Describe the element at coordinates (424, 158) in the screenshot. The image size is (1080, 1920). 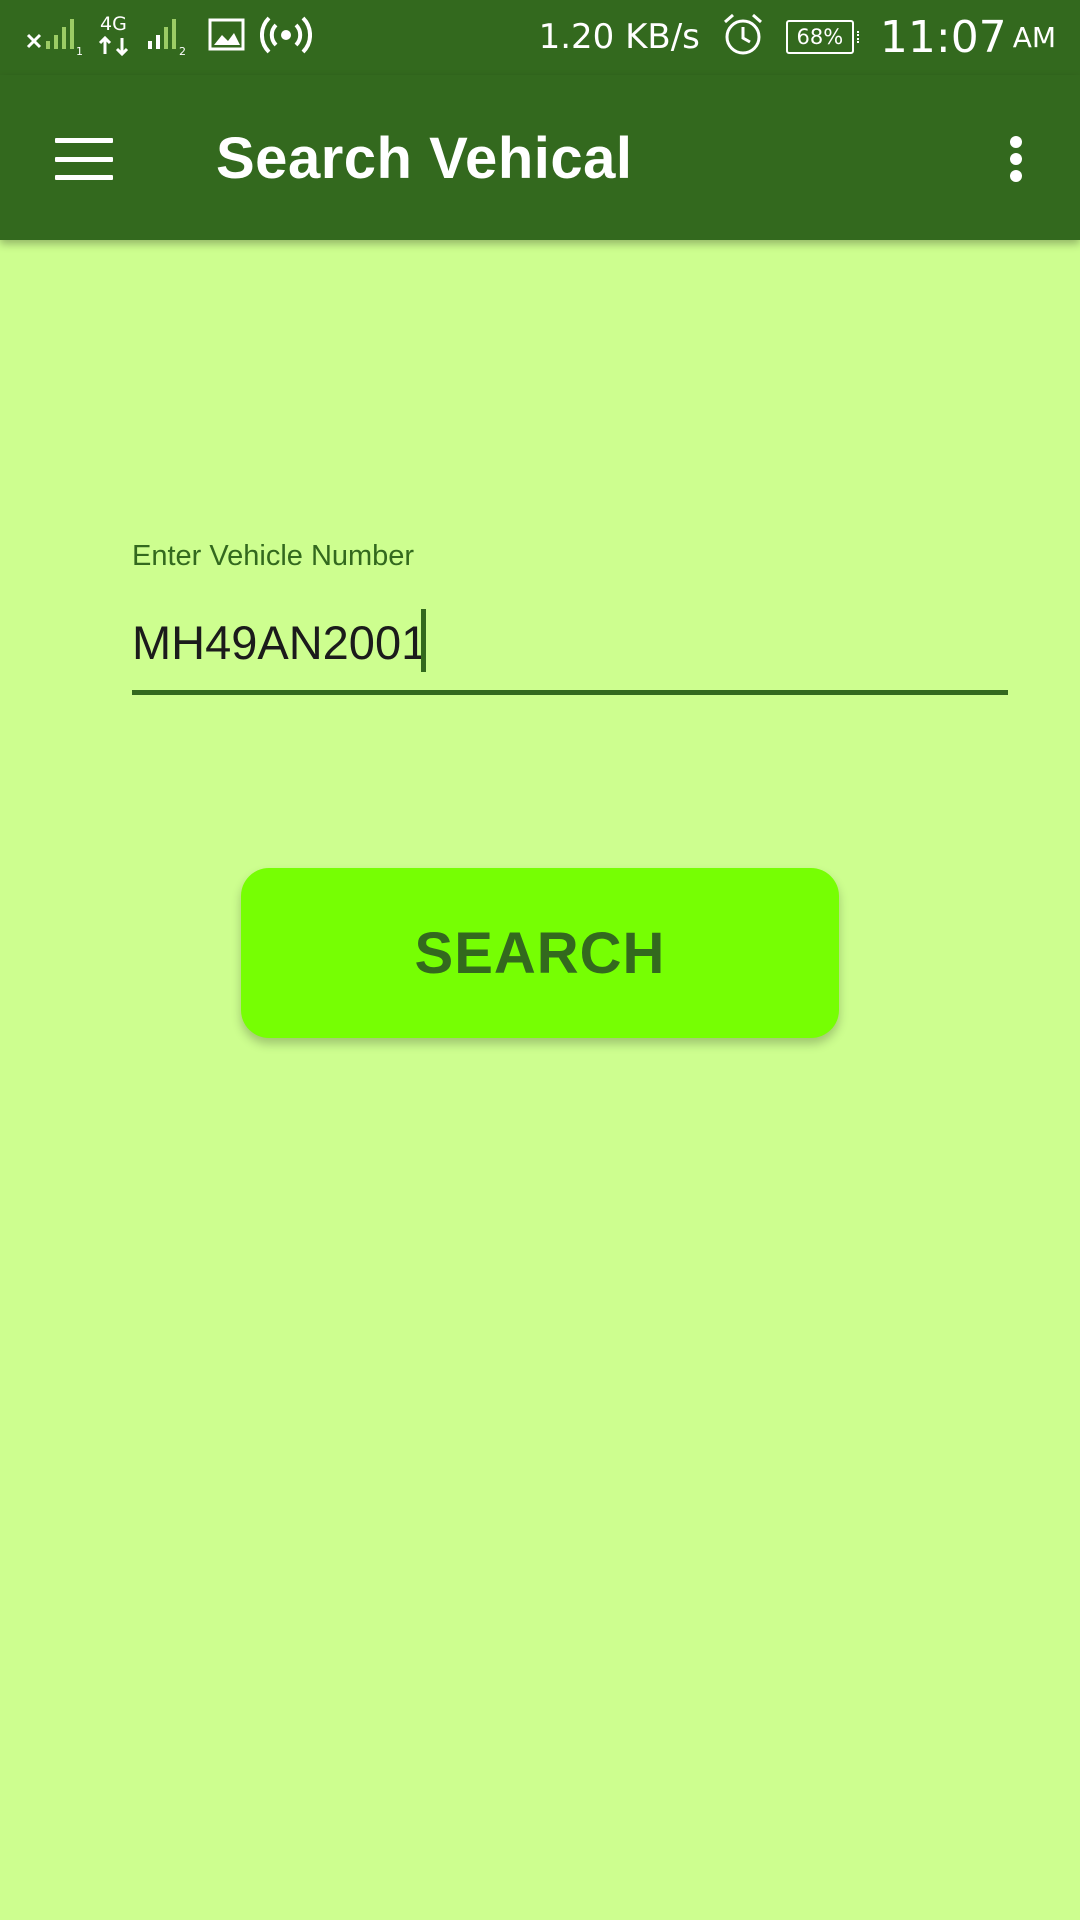
I see `page-title: Search Vehical` at that location.